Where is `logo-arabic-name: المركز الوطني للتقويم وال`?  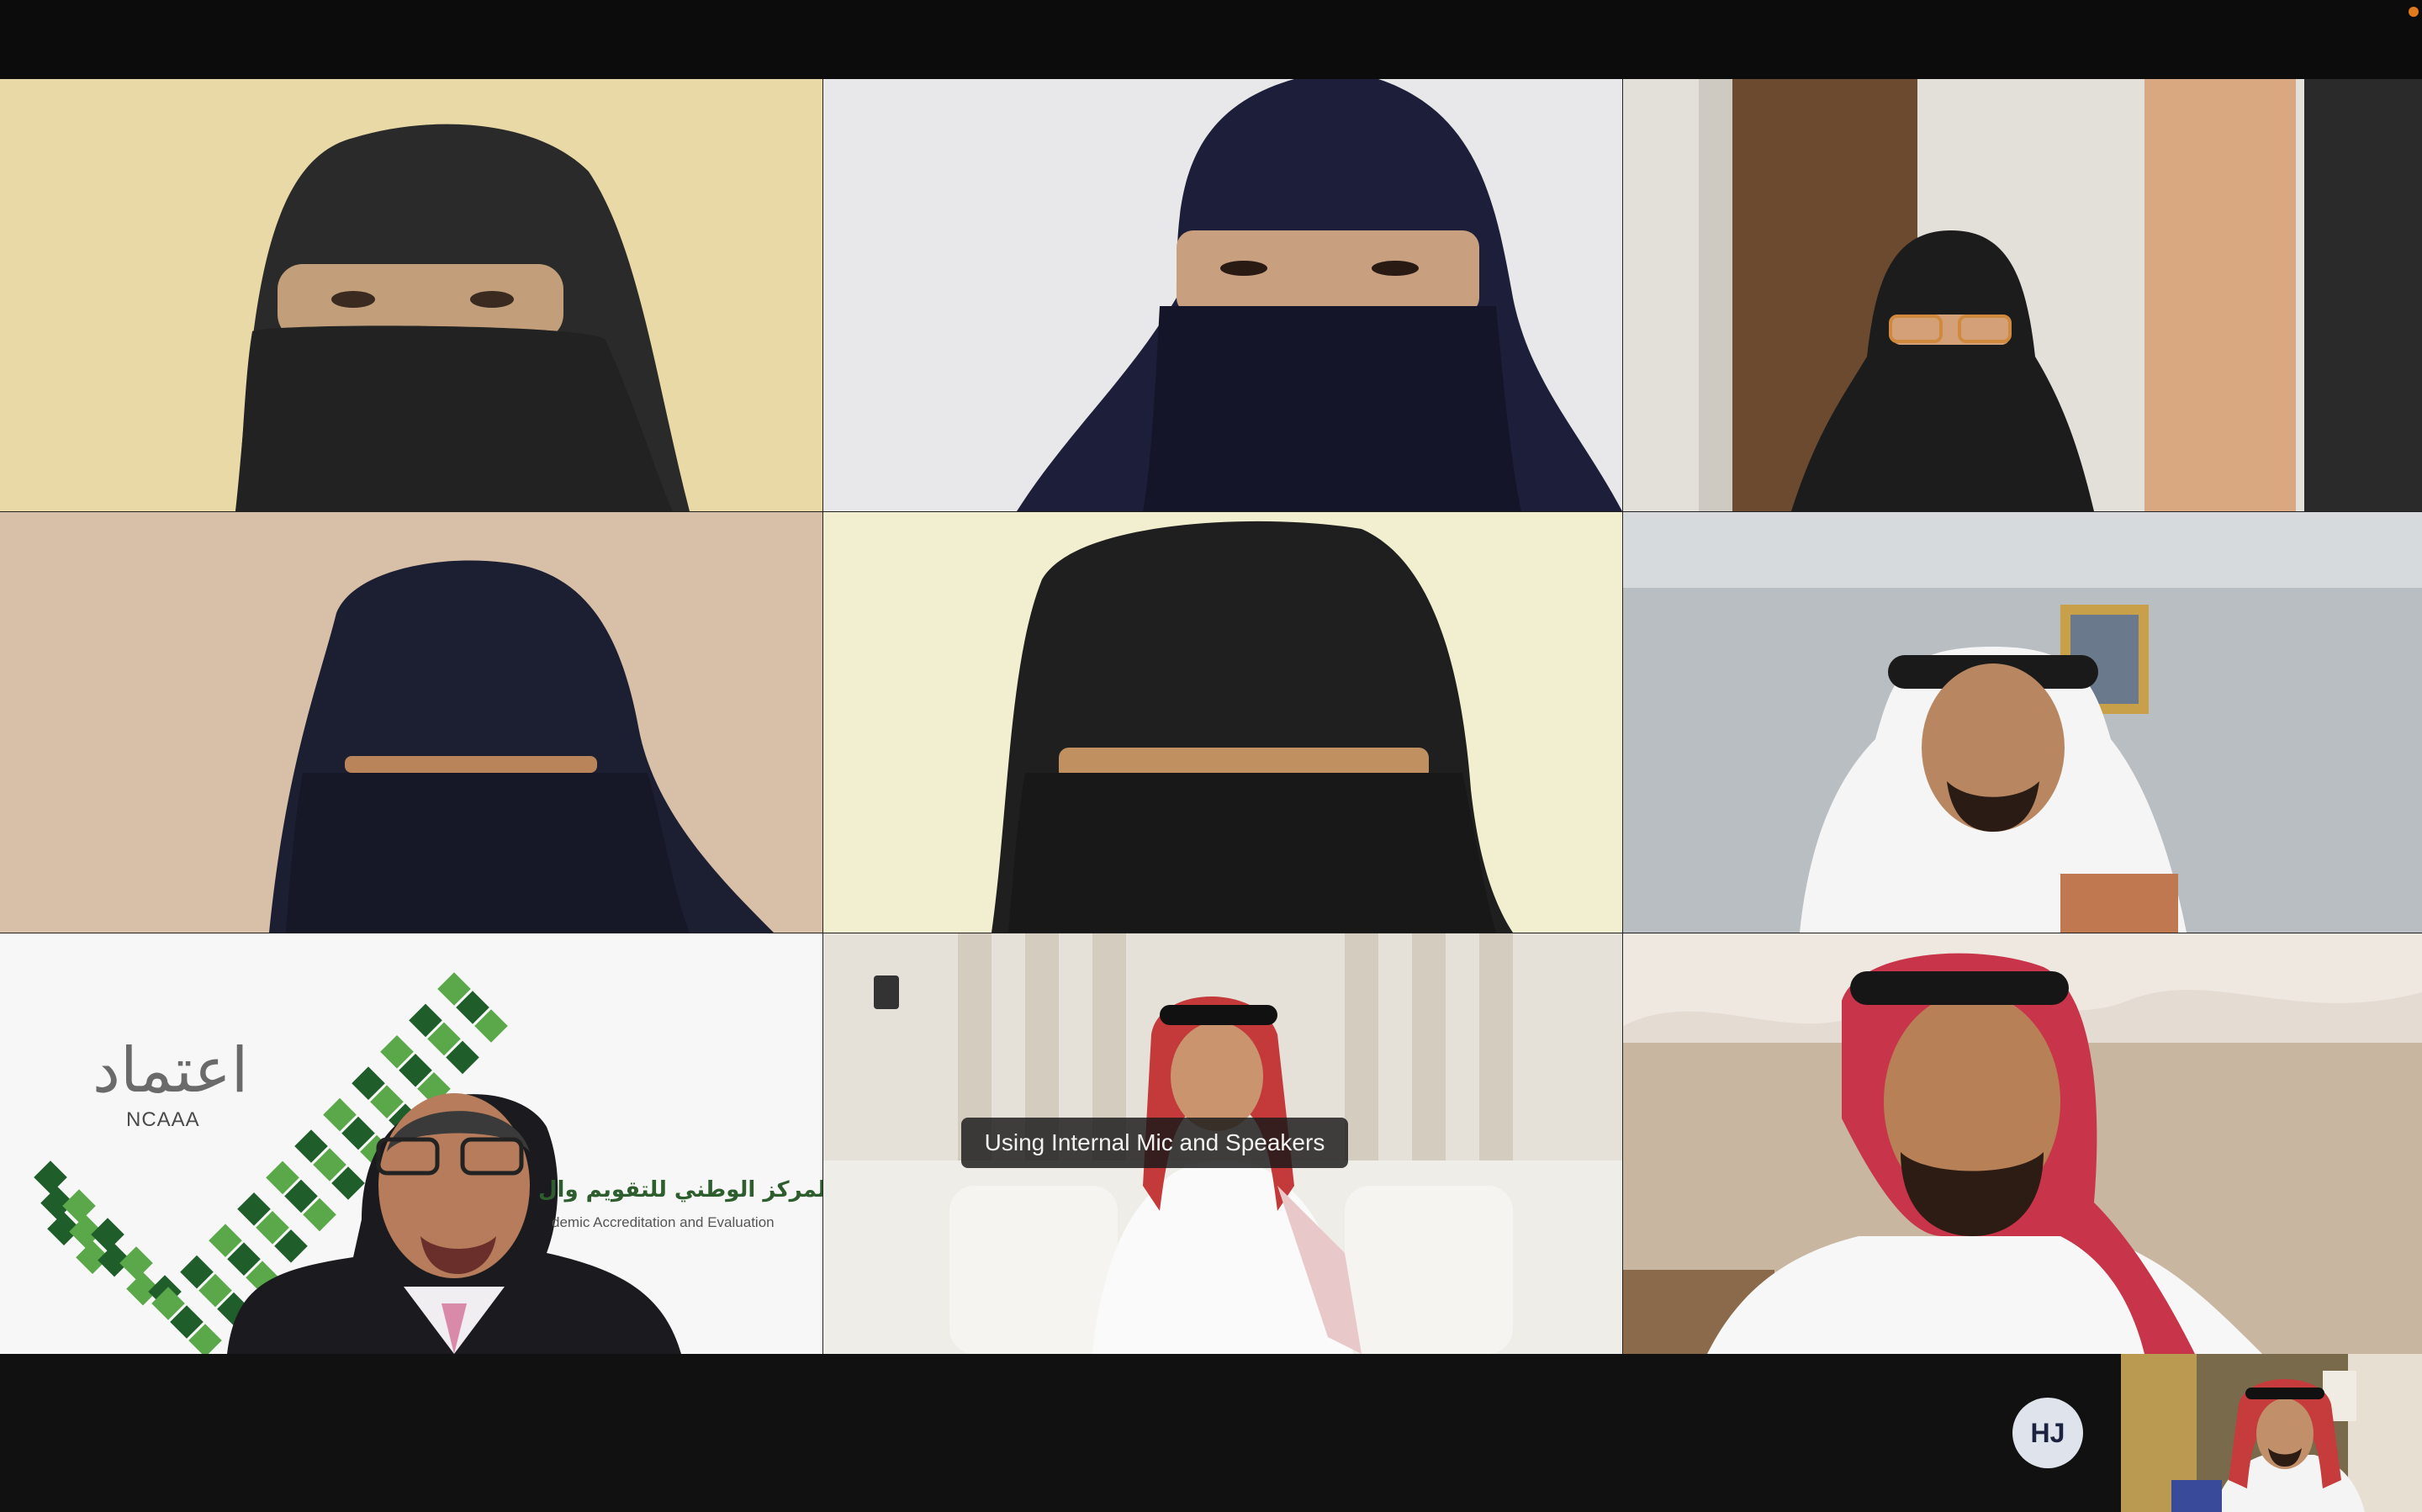
logo-arabic-name: المركز الوطني للتقويم وال is located at coordinates (680, 1190).